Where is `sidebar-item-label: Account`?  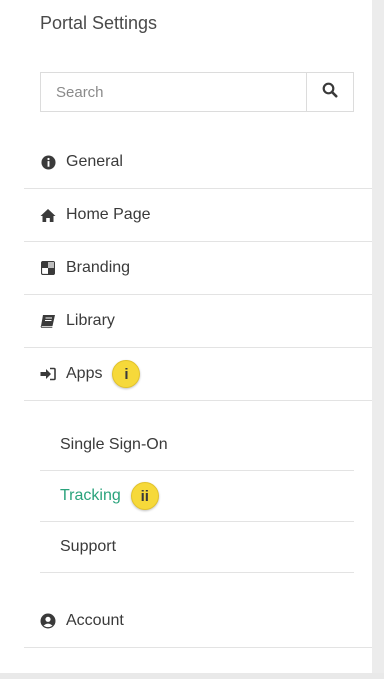 sidebar-item-label: Account is located at coordinates (95, 620).